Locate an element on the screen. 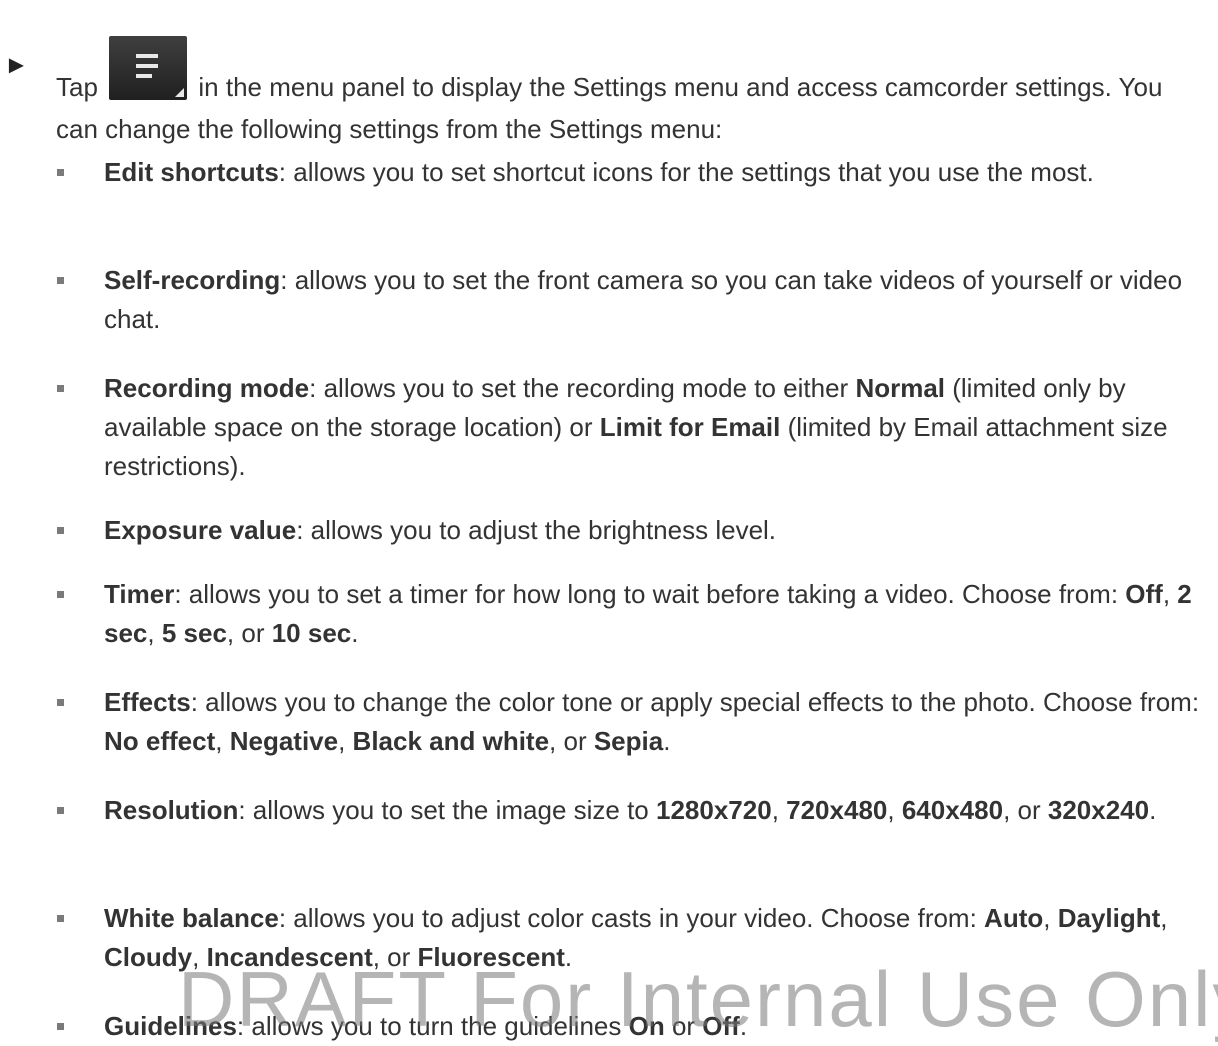 This screenshot has width=1218, height=1046. option: 640x480 is located at coordinates (952, 810).